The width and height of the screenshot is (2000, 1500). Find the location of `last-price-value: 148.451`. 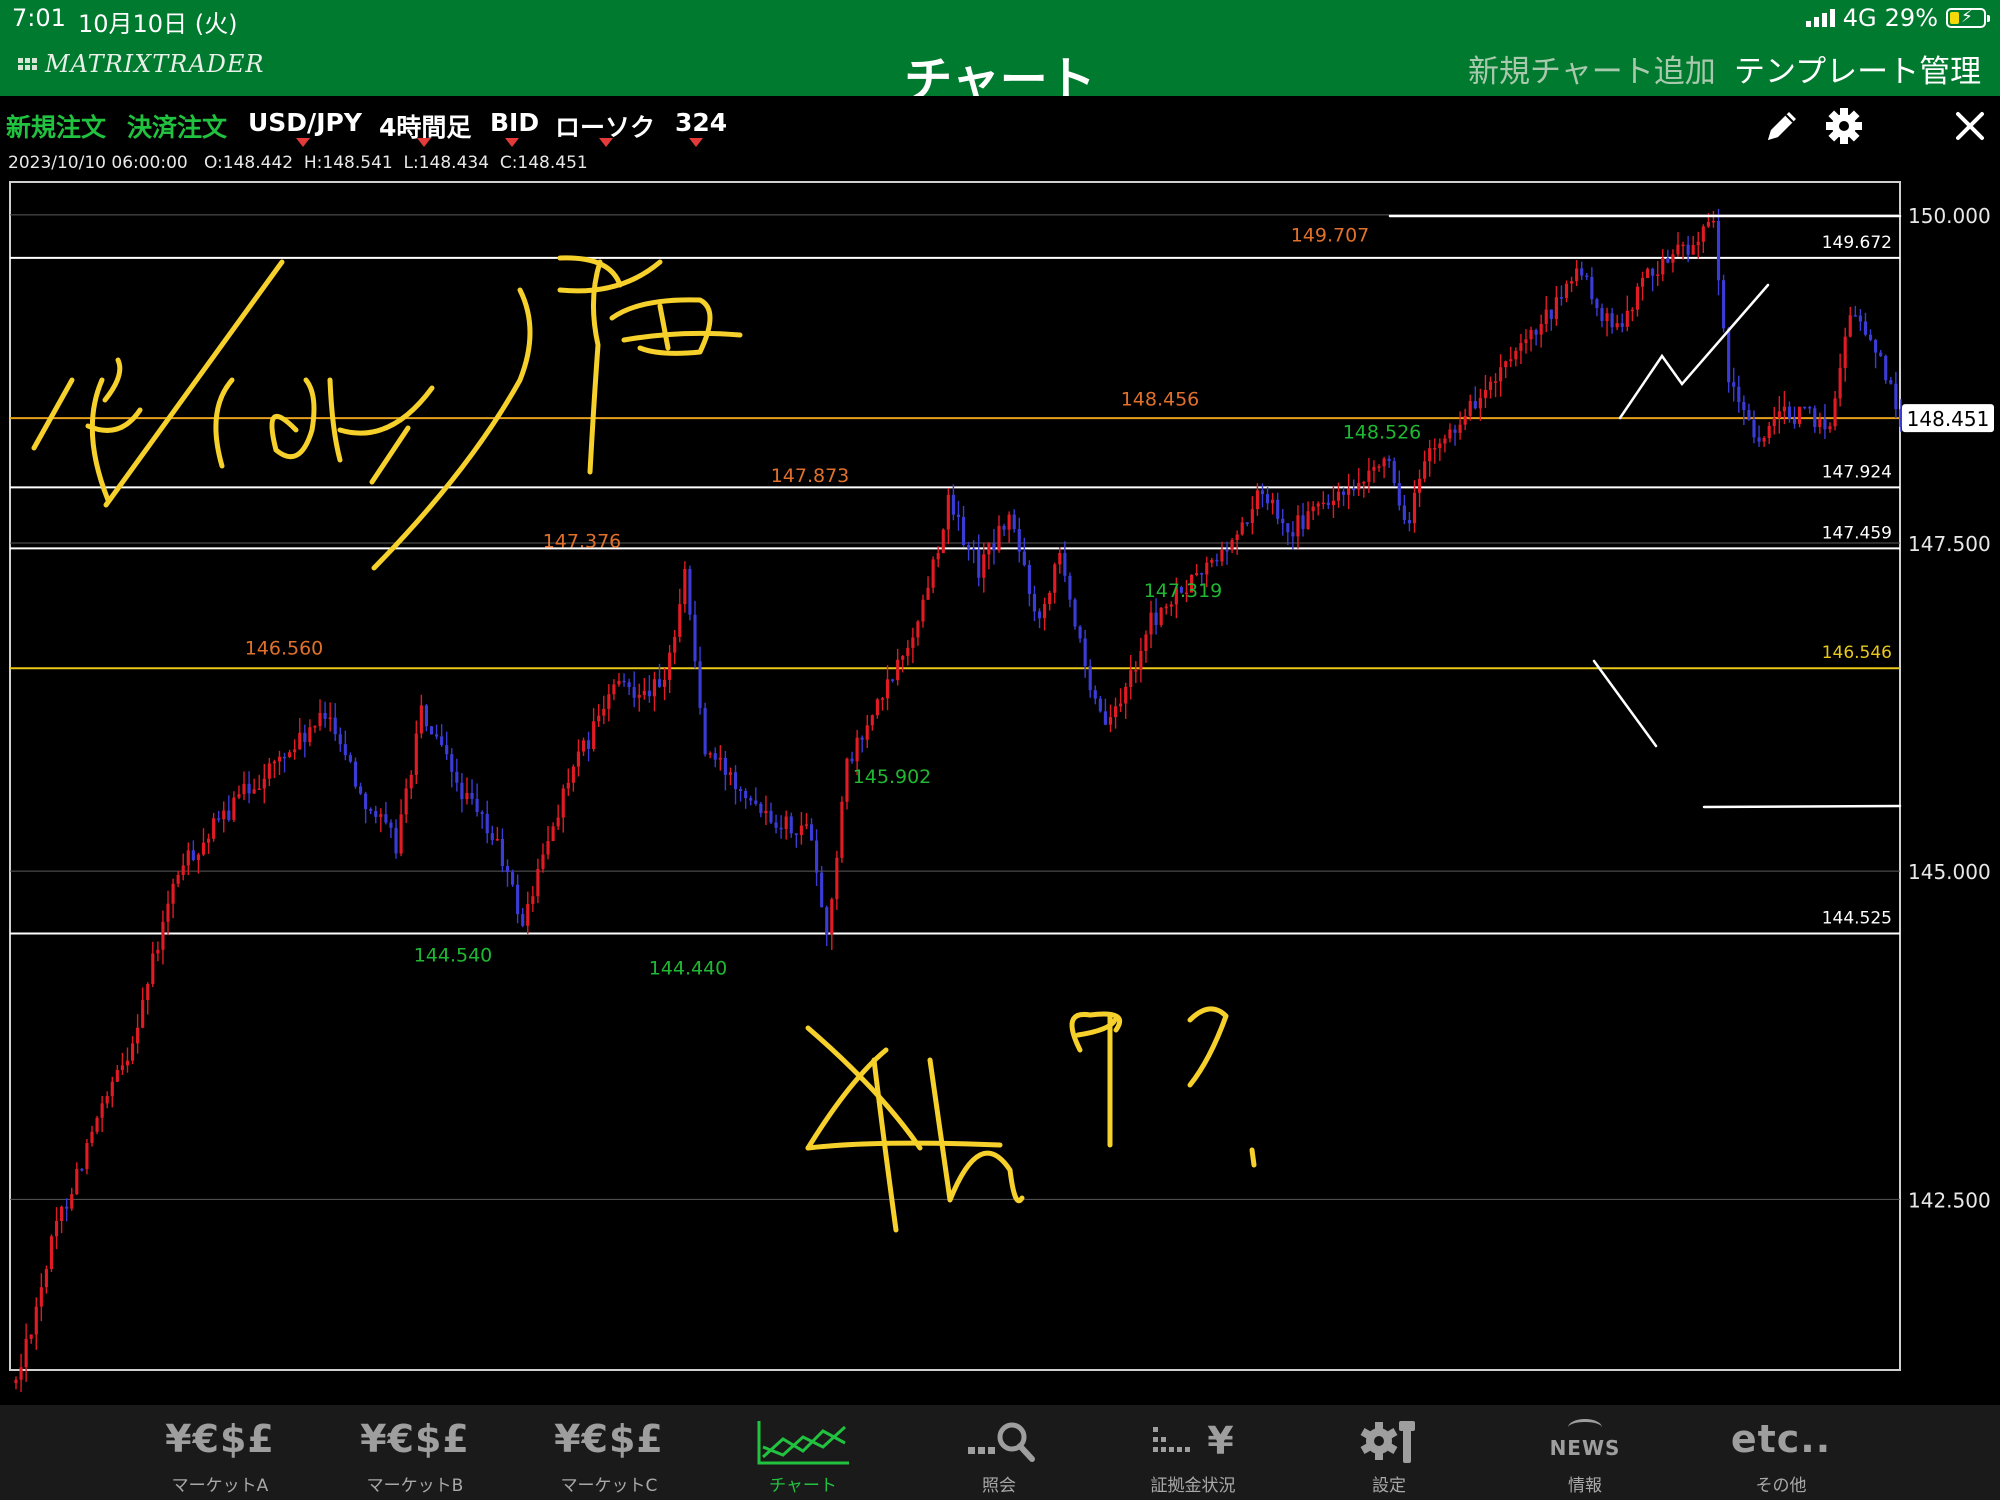

last-price-value: 148.451 is located at coordinates (1948, 419).